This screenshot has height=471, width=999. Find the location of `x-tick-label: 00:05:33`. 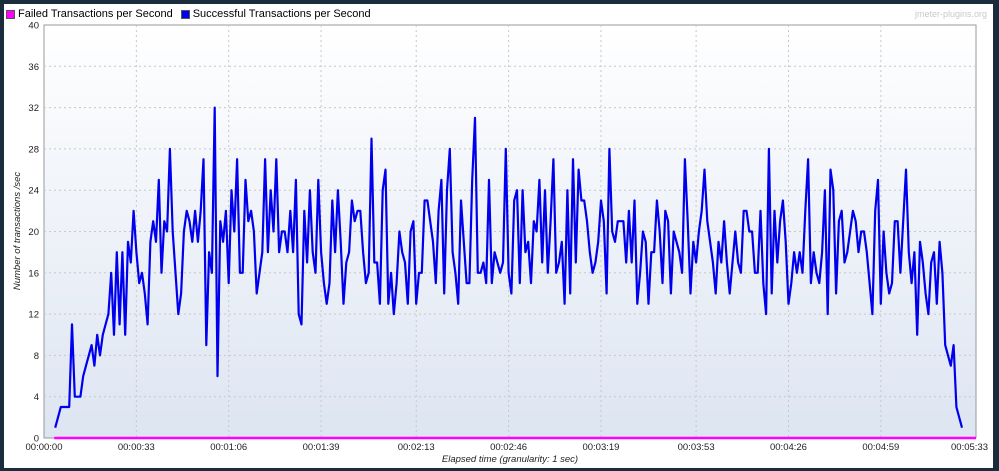

x-tick-label: 00:05:33 is located at coordinates (969, 447).